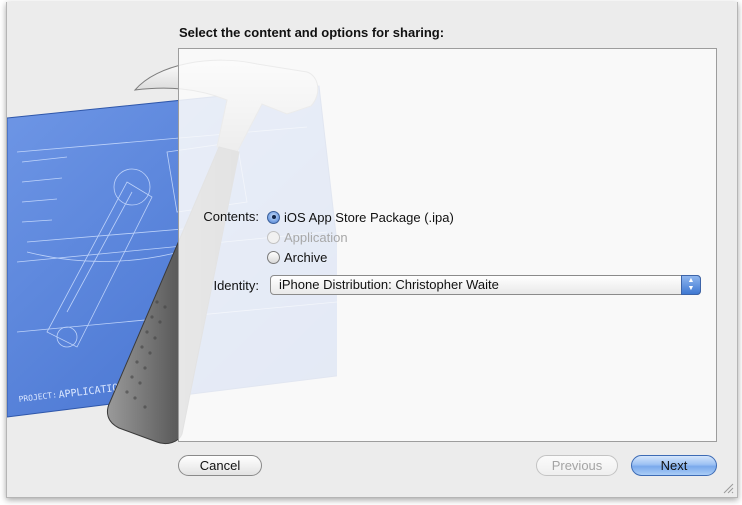 This screenshot has width=742, height=505. I want to click on radio-unselected-icon, so click(273, 257).